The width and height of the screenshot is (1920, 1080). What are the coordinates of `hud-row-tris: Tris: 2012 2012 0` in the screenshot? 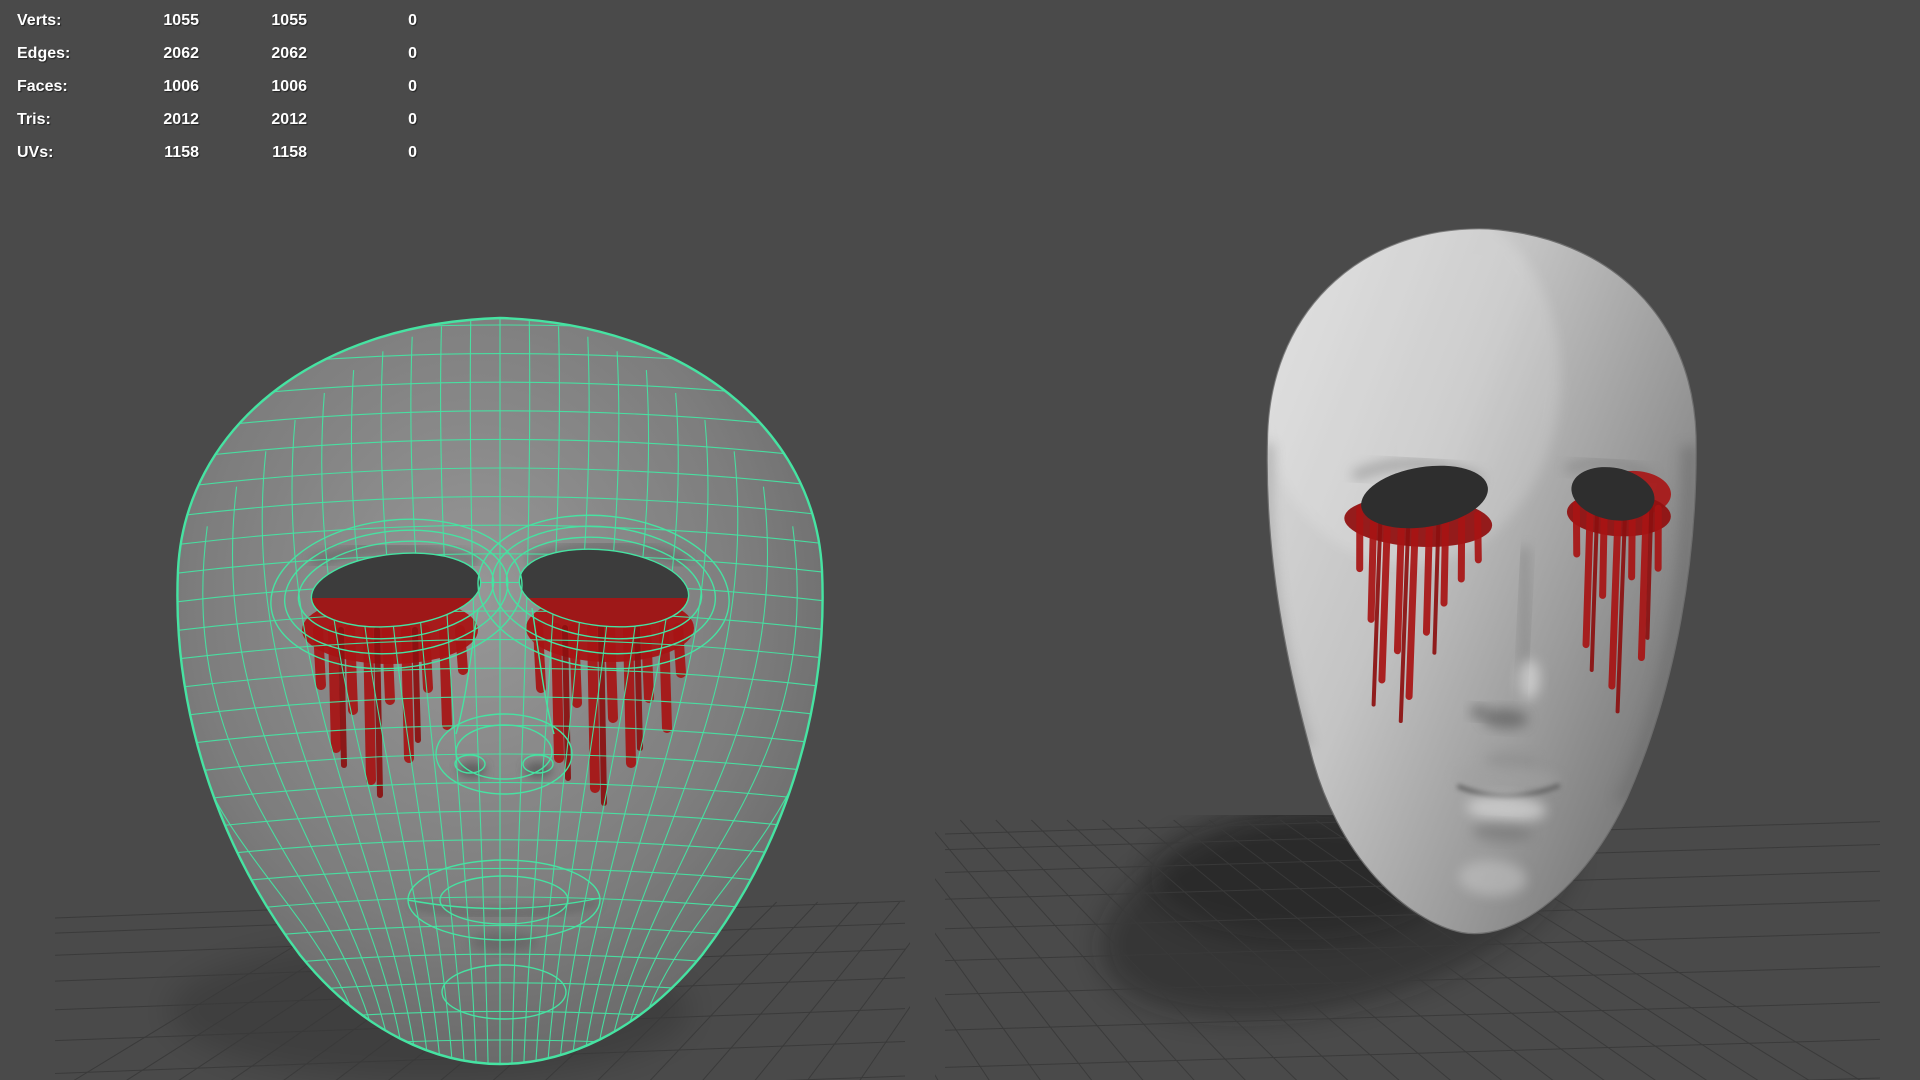 It's located at (217, 119).